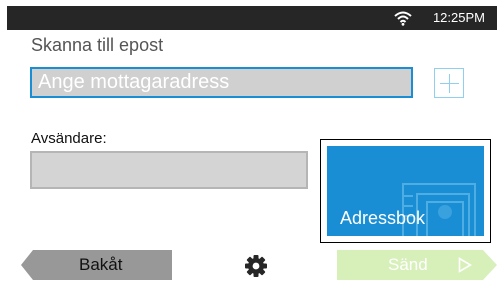 The image size is (499, 283). I want to click on clock: 12:25PM, so click(458, 17).